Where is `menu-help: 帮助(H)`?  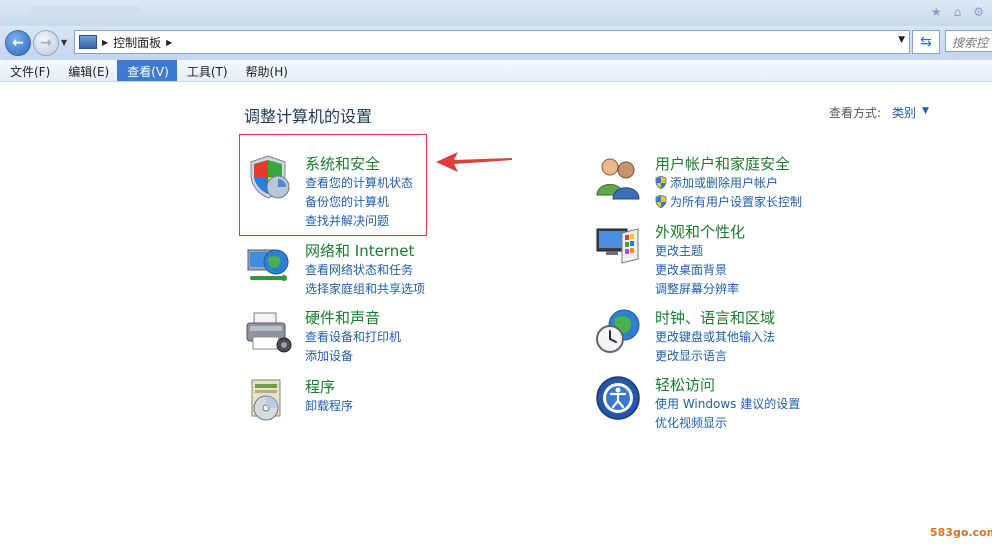 menu-help: 帮助(H) is located at coordinates (266, 70).